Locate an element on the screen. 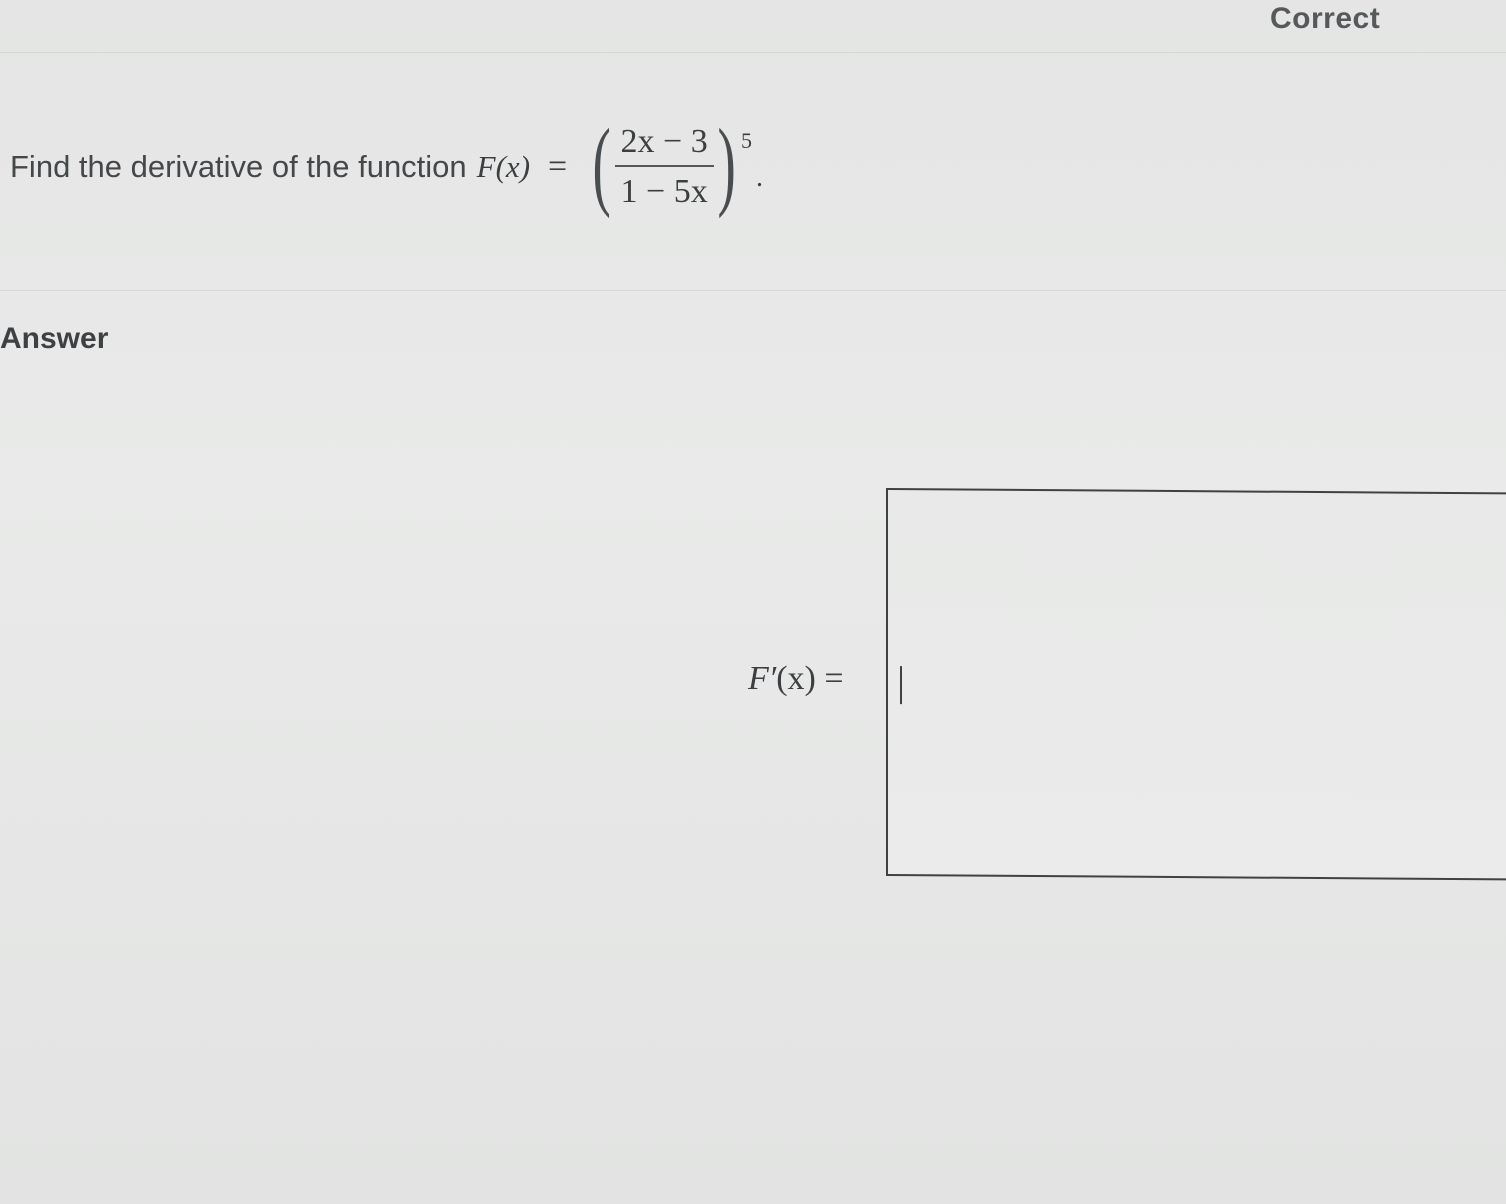  function-expression: F (x) = ( 2x − 3 1 − 5x ) 5 . is located at coordinates (620, 164).